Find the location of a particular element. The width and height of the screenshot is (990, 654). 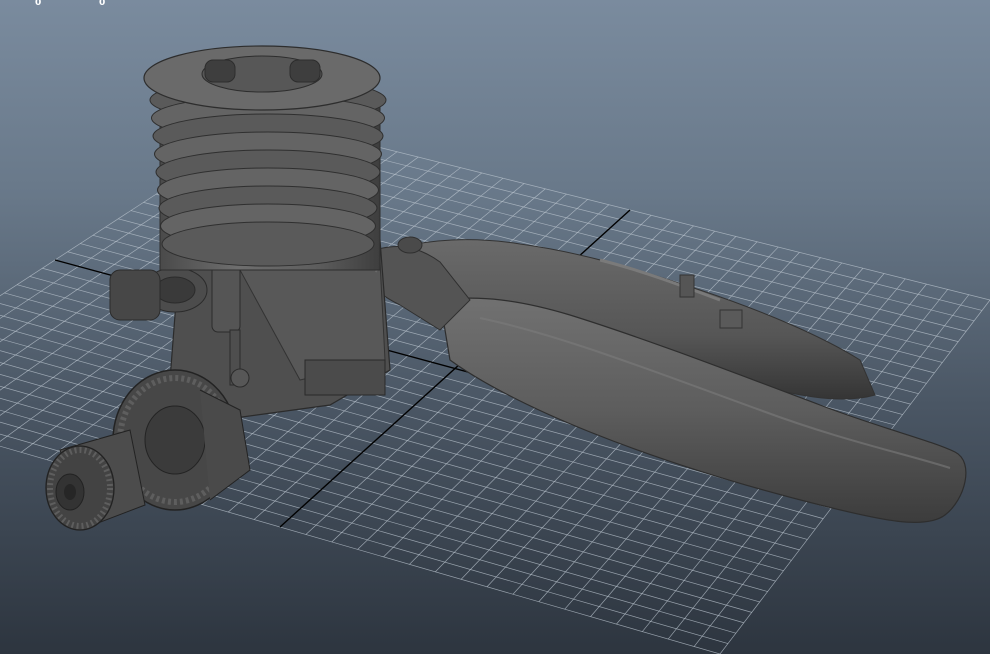

cylinder-head is located at coordinates (265, 158).